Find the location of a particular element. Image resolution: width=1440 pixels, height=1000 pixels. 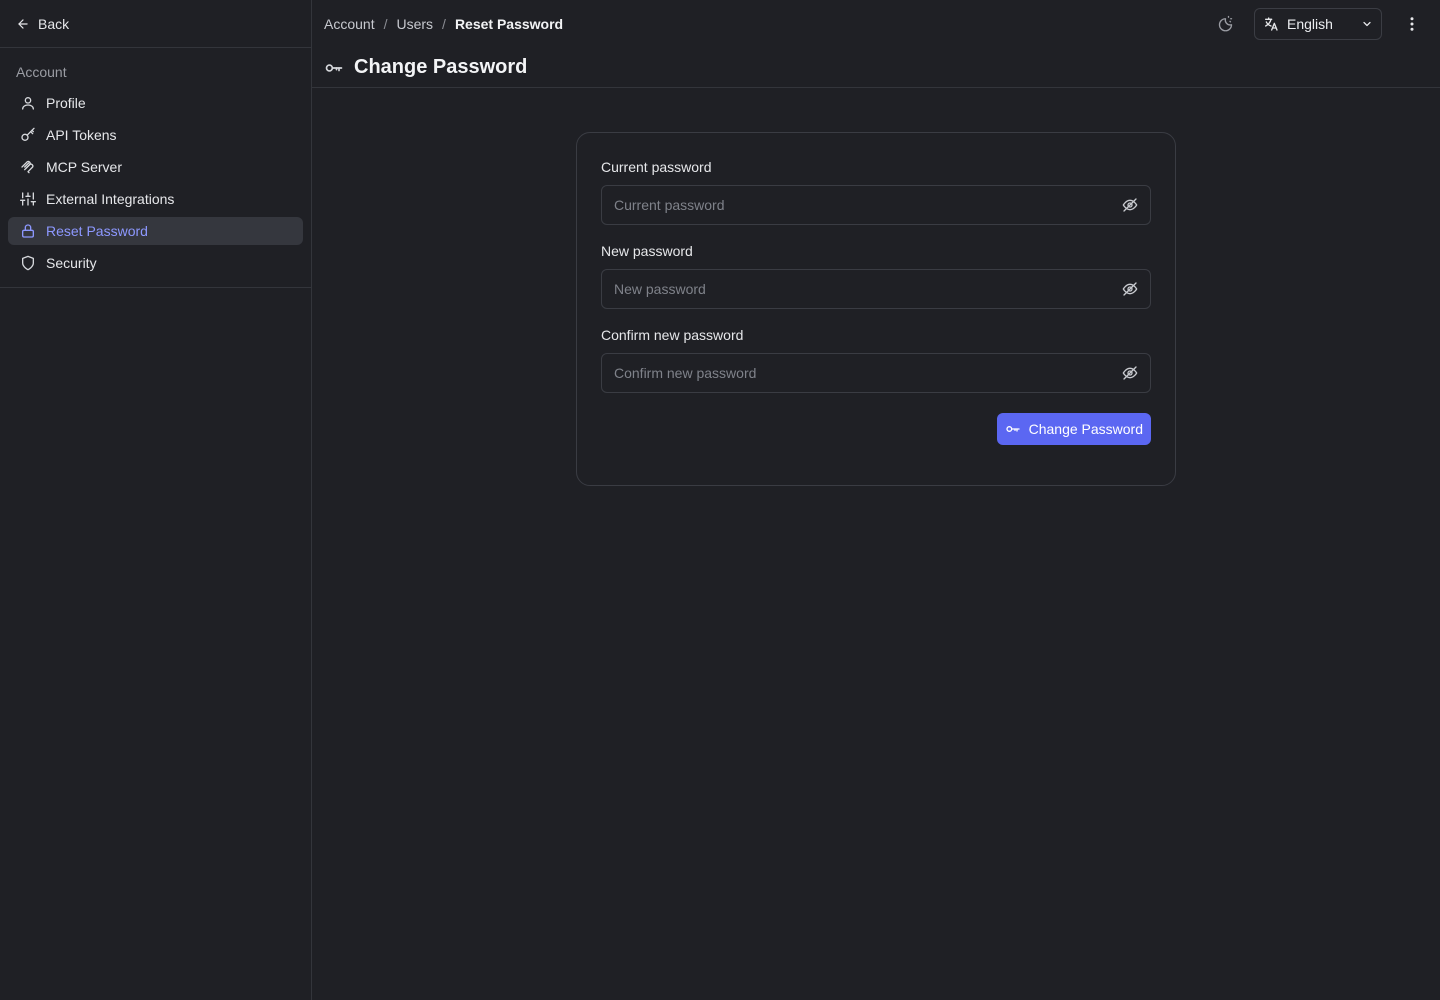

sidebar-item-mcp-server: MCP Server is located at coordinates (155, 167).